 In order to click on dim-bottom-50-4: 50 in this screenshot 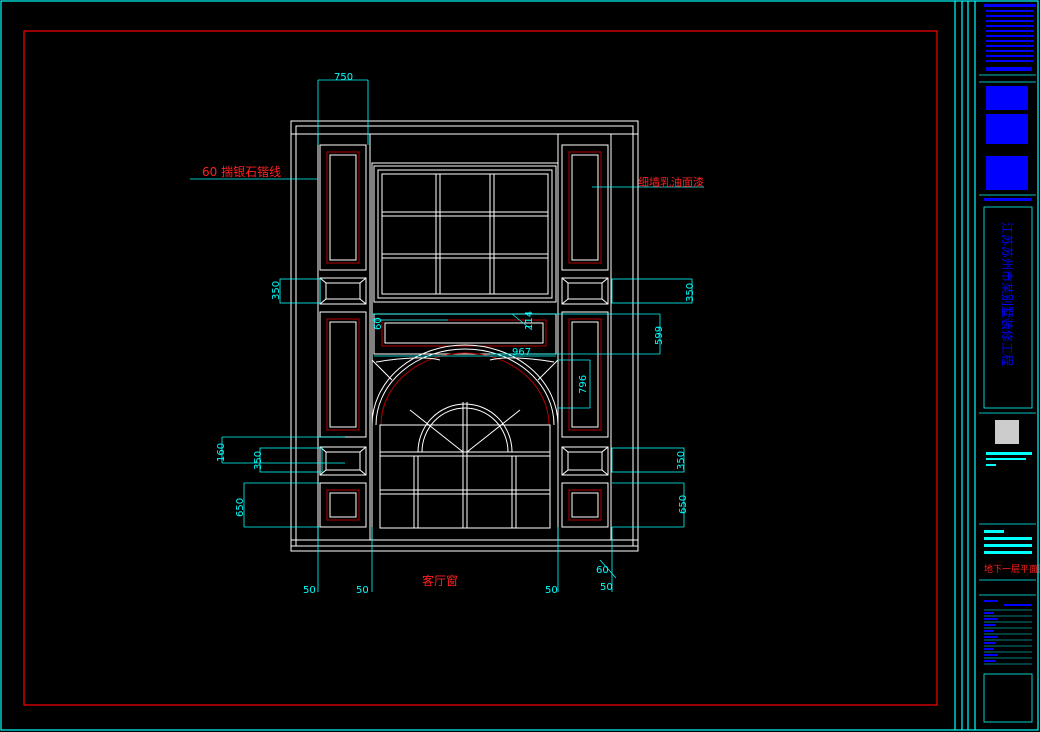, I will do `click(606, 587)`.